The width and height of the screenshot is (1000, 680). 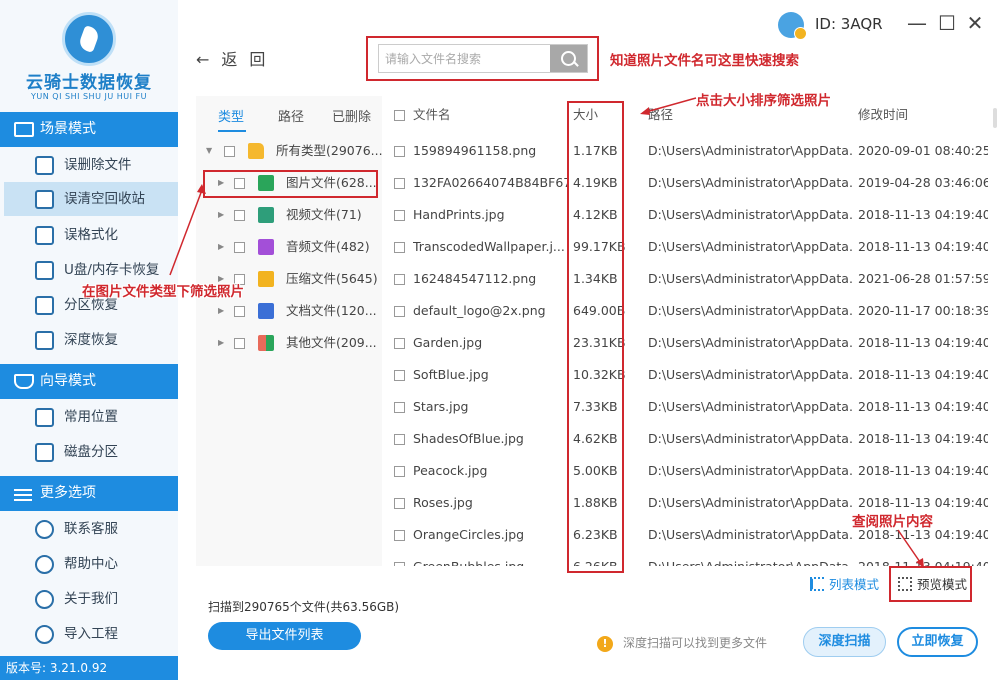 I want to click on sidebar-item-deep-recovery: 深度恢复, so click(x=89, y=340).